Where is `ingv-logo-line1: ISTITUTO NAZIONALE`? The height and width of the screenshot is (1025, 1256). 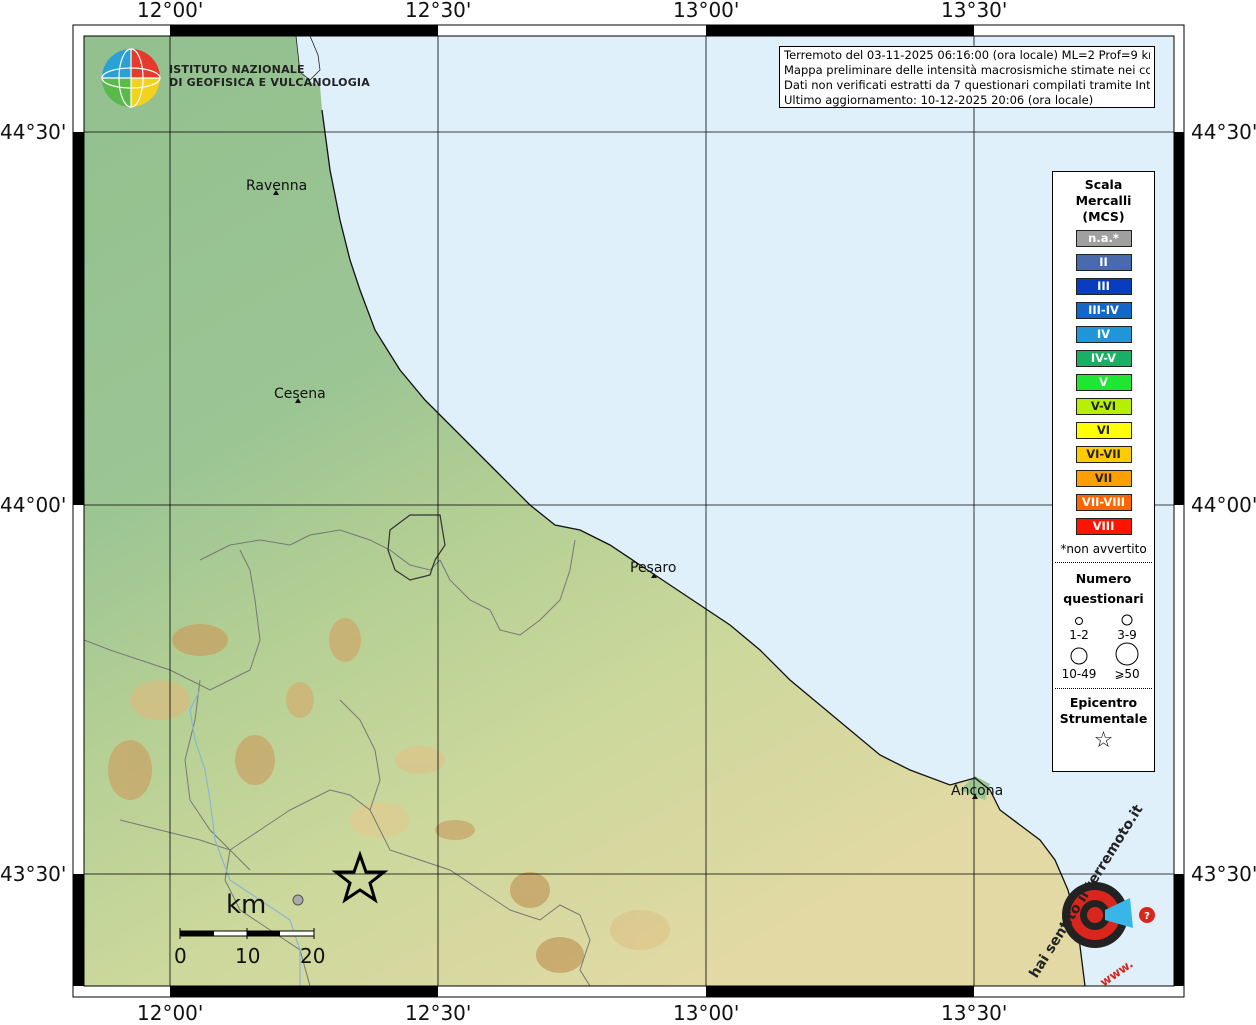
ingv-logo-line1: ISTITUTO NAZIONALE is located at coordinates (237, 69).